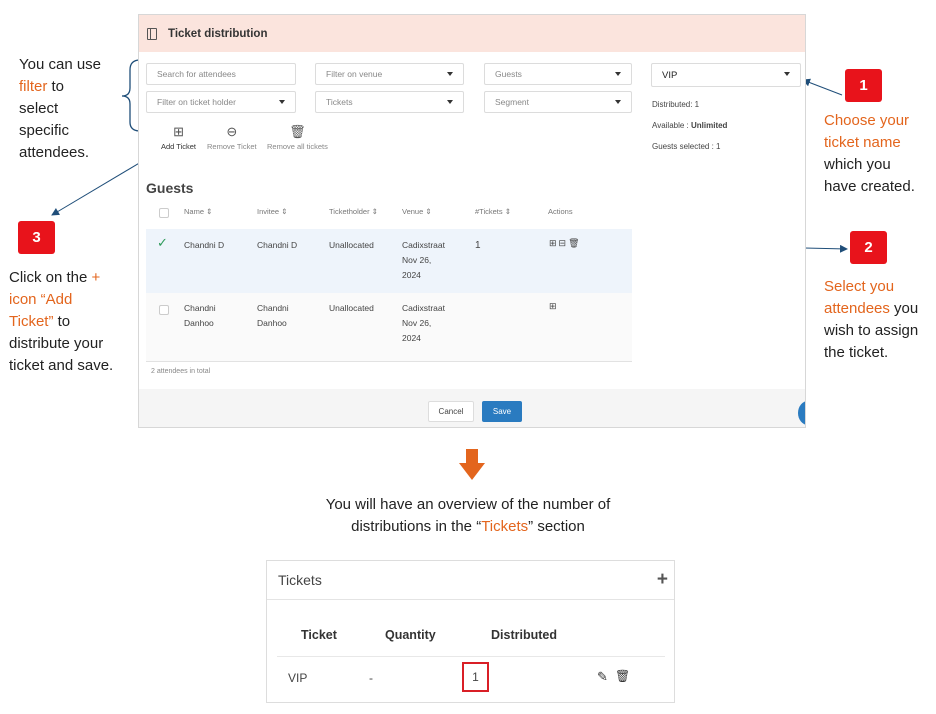 The image size is (936, 714). Describe the element at coordinates (54, 152) in the screenshot. I see `callout-filter-line5: attendees.` at that location.